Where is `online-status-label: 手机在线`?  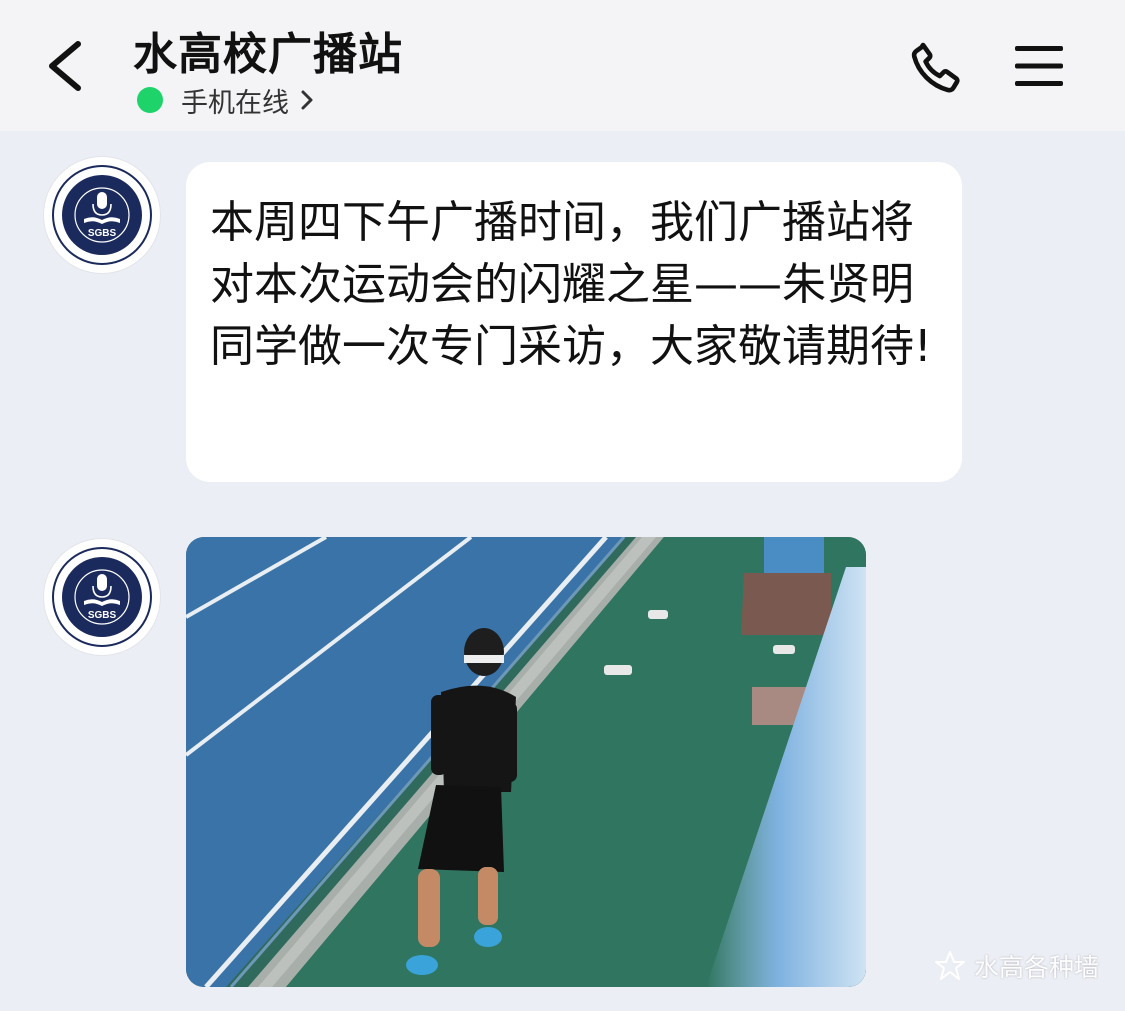
online-status-label: 手机在线 is located at coordinates (235, 103).